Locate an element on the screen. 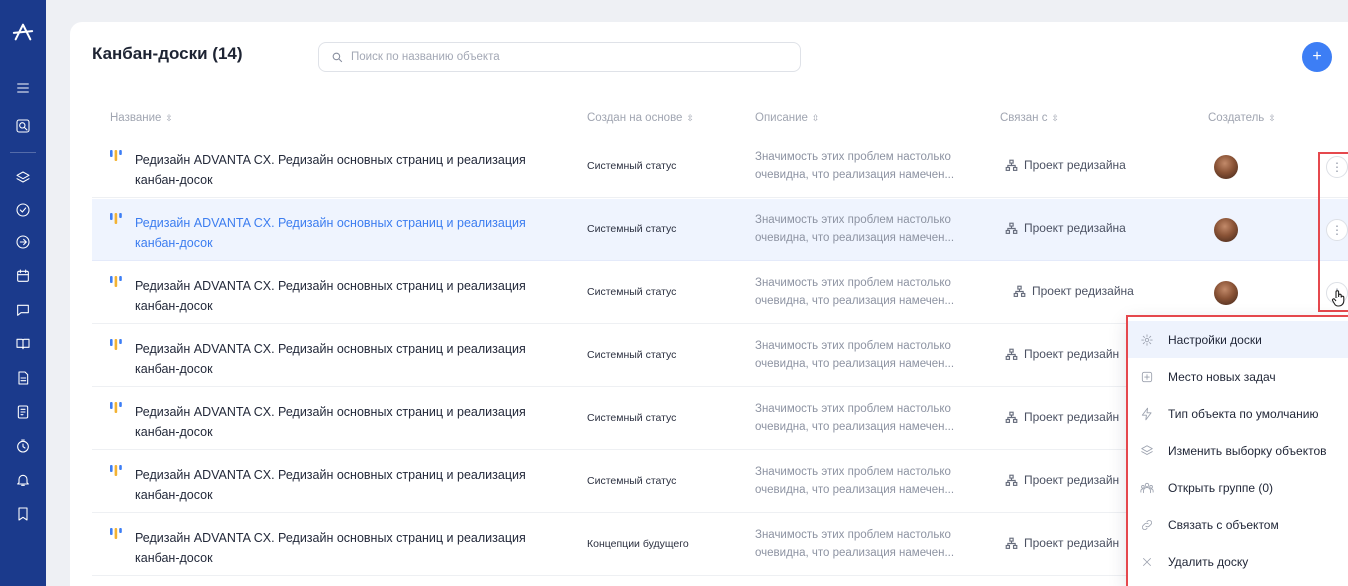 This screenshot has width=1348, height=586. hand-cursor-icon is located at coordinates (1338, 298).